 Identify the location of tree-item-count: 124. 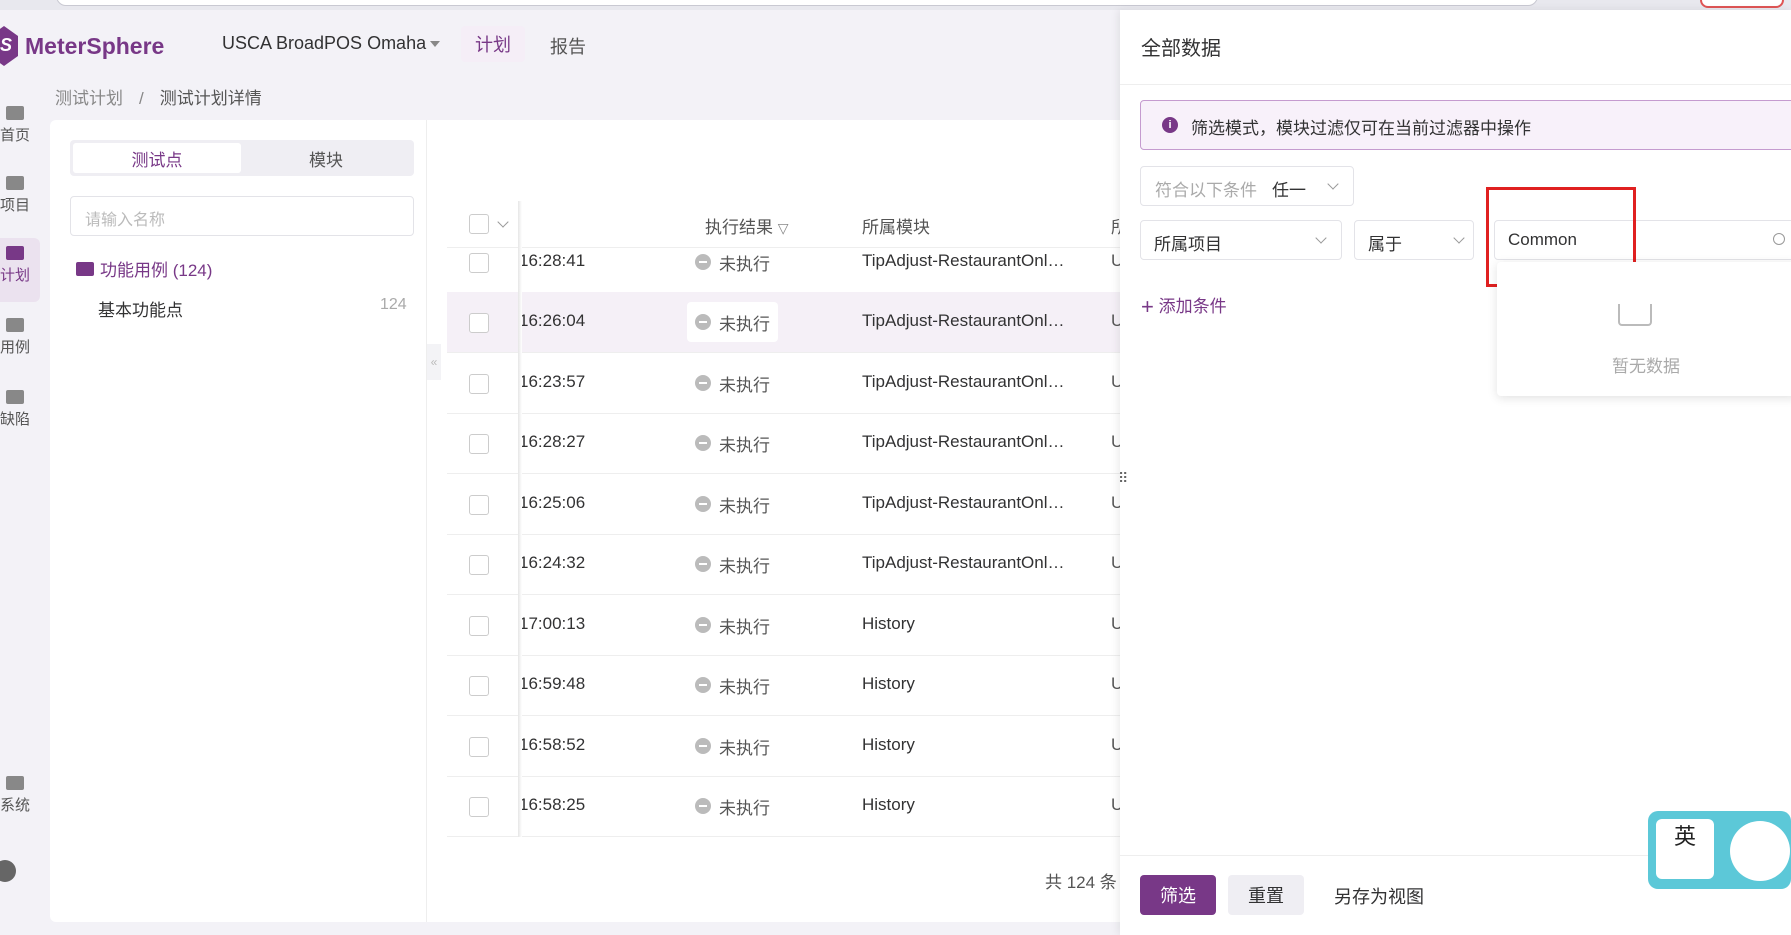
(393, 304).